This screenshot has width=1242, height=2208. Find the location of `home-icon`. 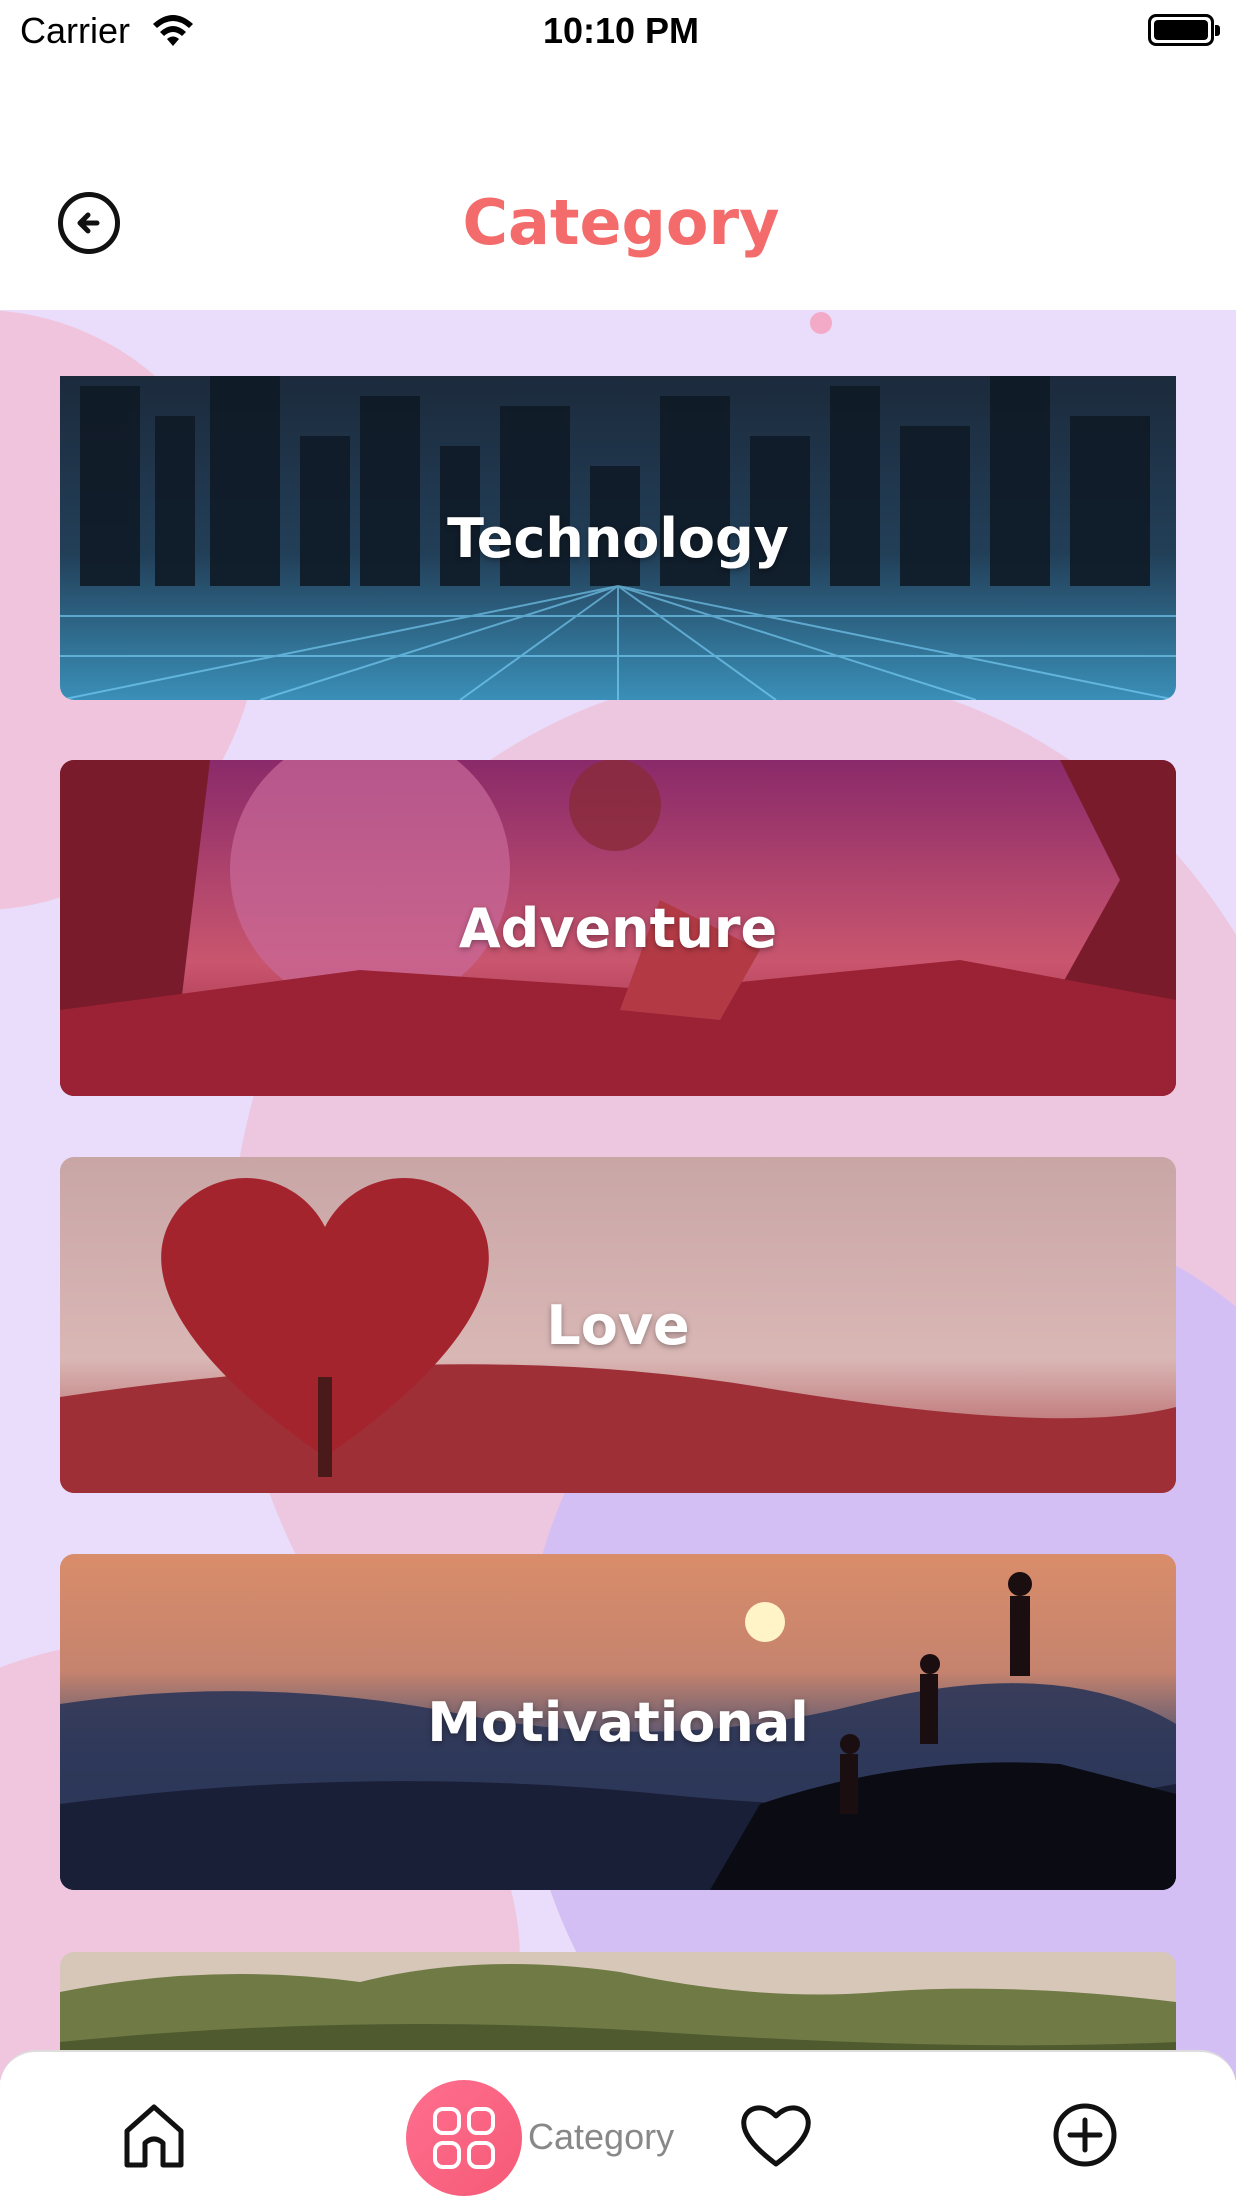

home-icon is located at coordinates (154, 2136).